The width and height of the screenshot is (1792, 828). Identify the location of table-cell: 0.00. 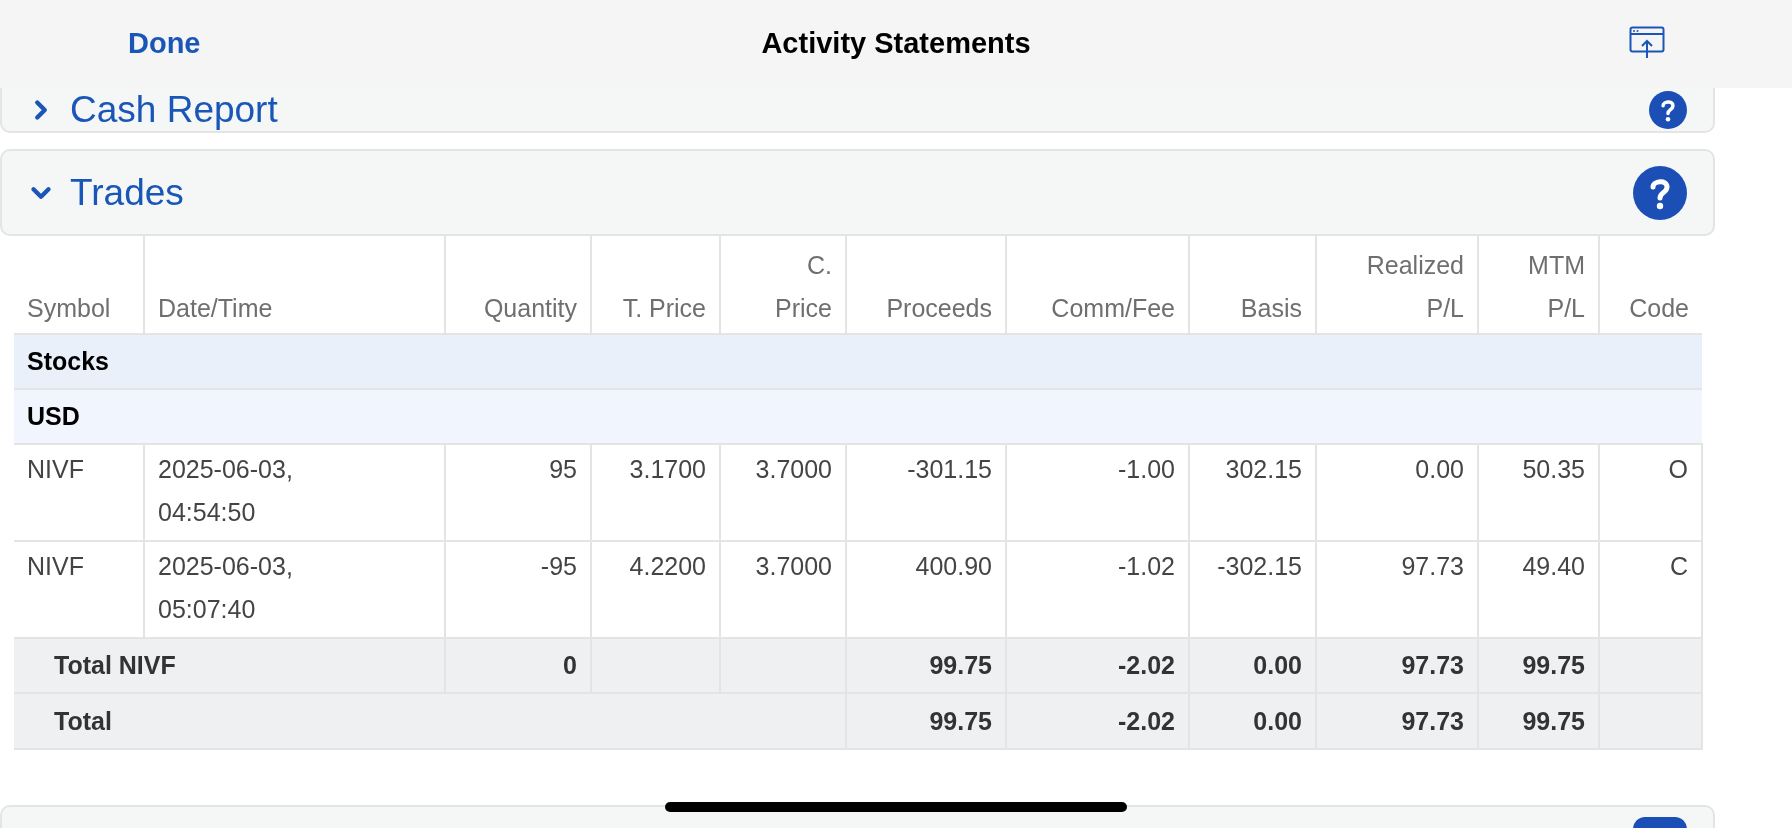
(1252, 721).